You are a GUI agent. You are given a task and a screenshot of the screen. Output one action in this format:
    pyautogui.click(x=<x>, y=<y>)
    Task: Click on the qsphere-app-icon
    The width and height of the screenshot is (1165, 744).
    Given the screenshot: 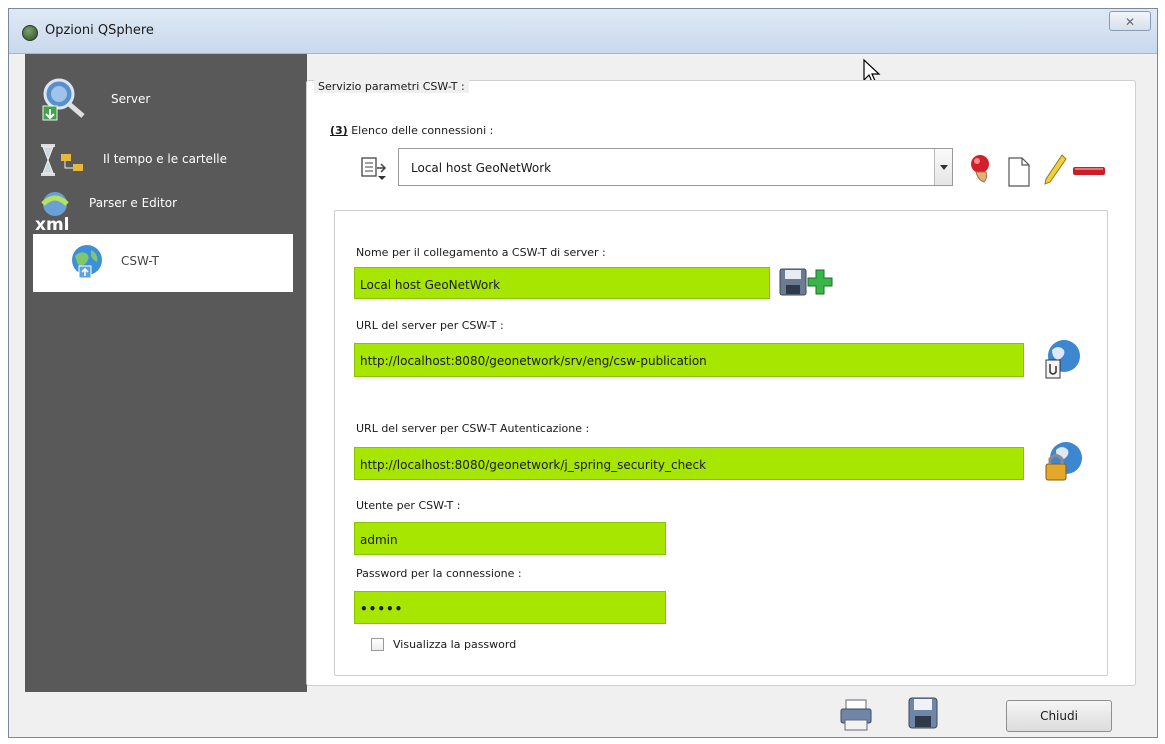 What is the action you would take?
    pyautogui.click(x=30, y=33)
    